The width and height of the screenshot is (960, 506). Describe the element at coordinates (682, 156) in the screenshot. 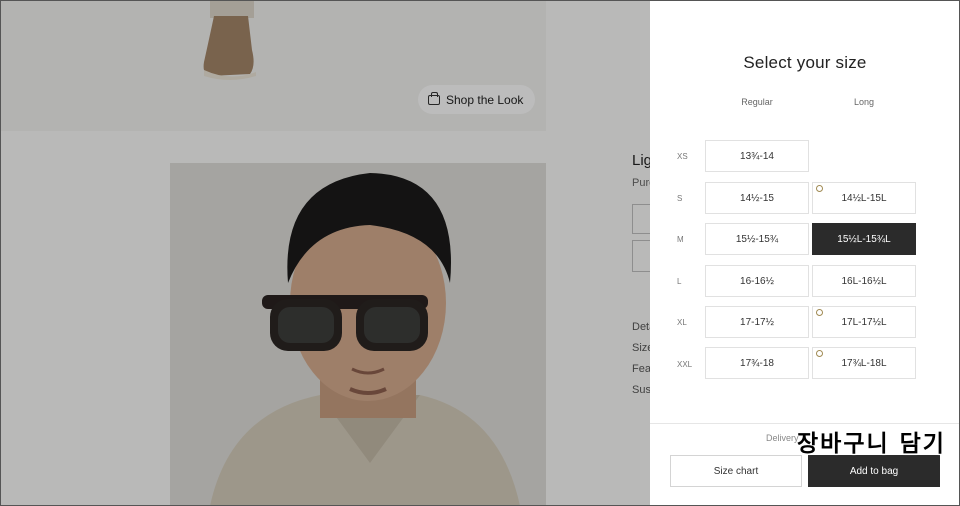

I see `row-label-xs: XS` at that location.